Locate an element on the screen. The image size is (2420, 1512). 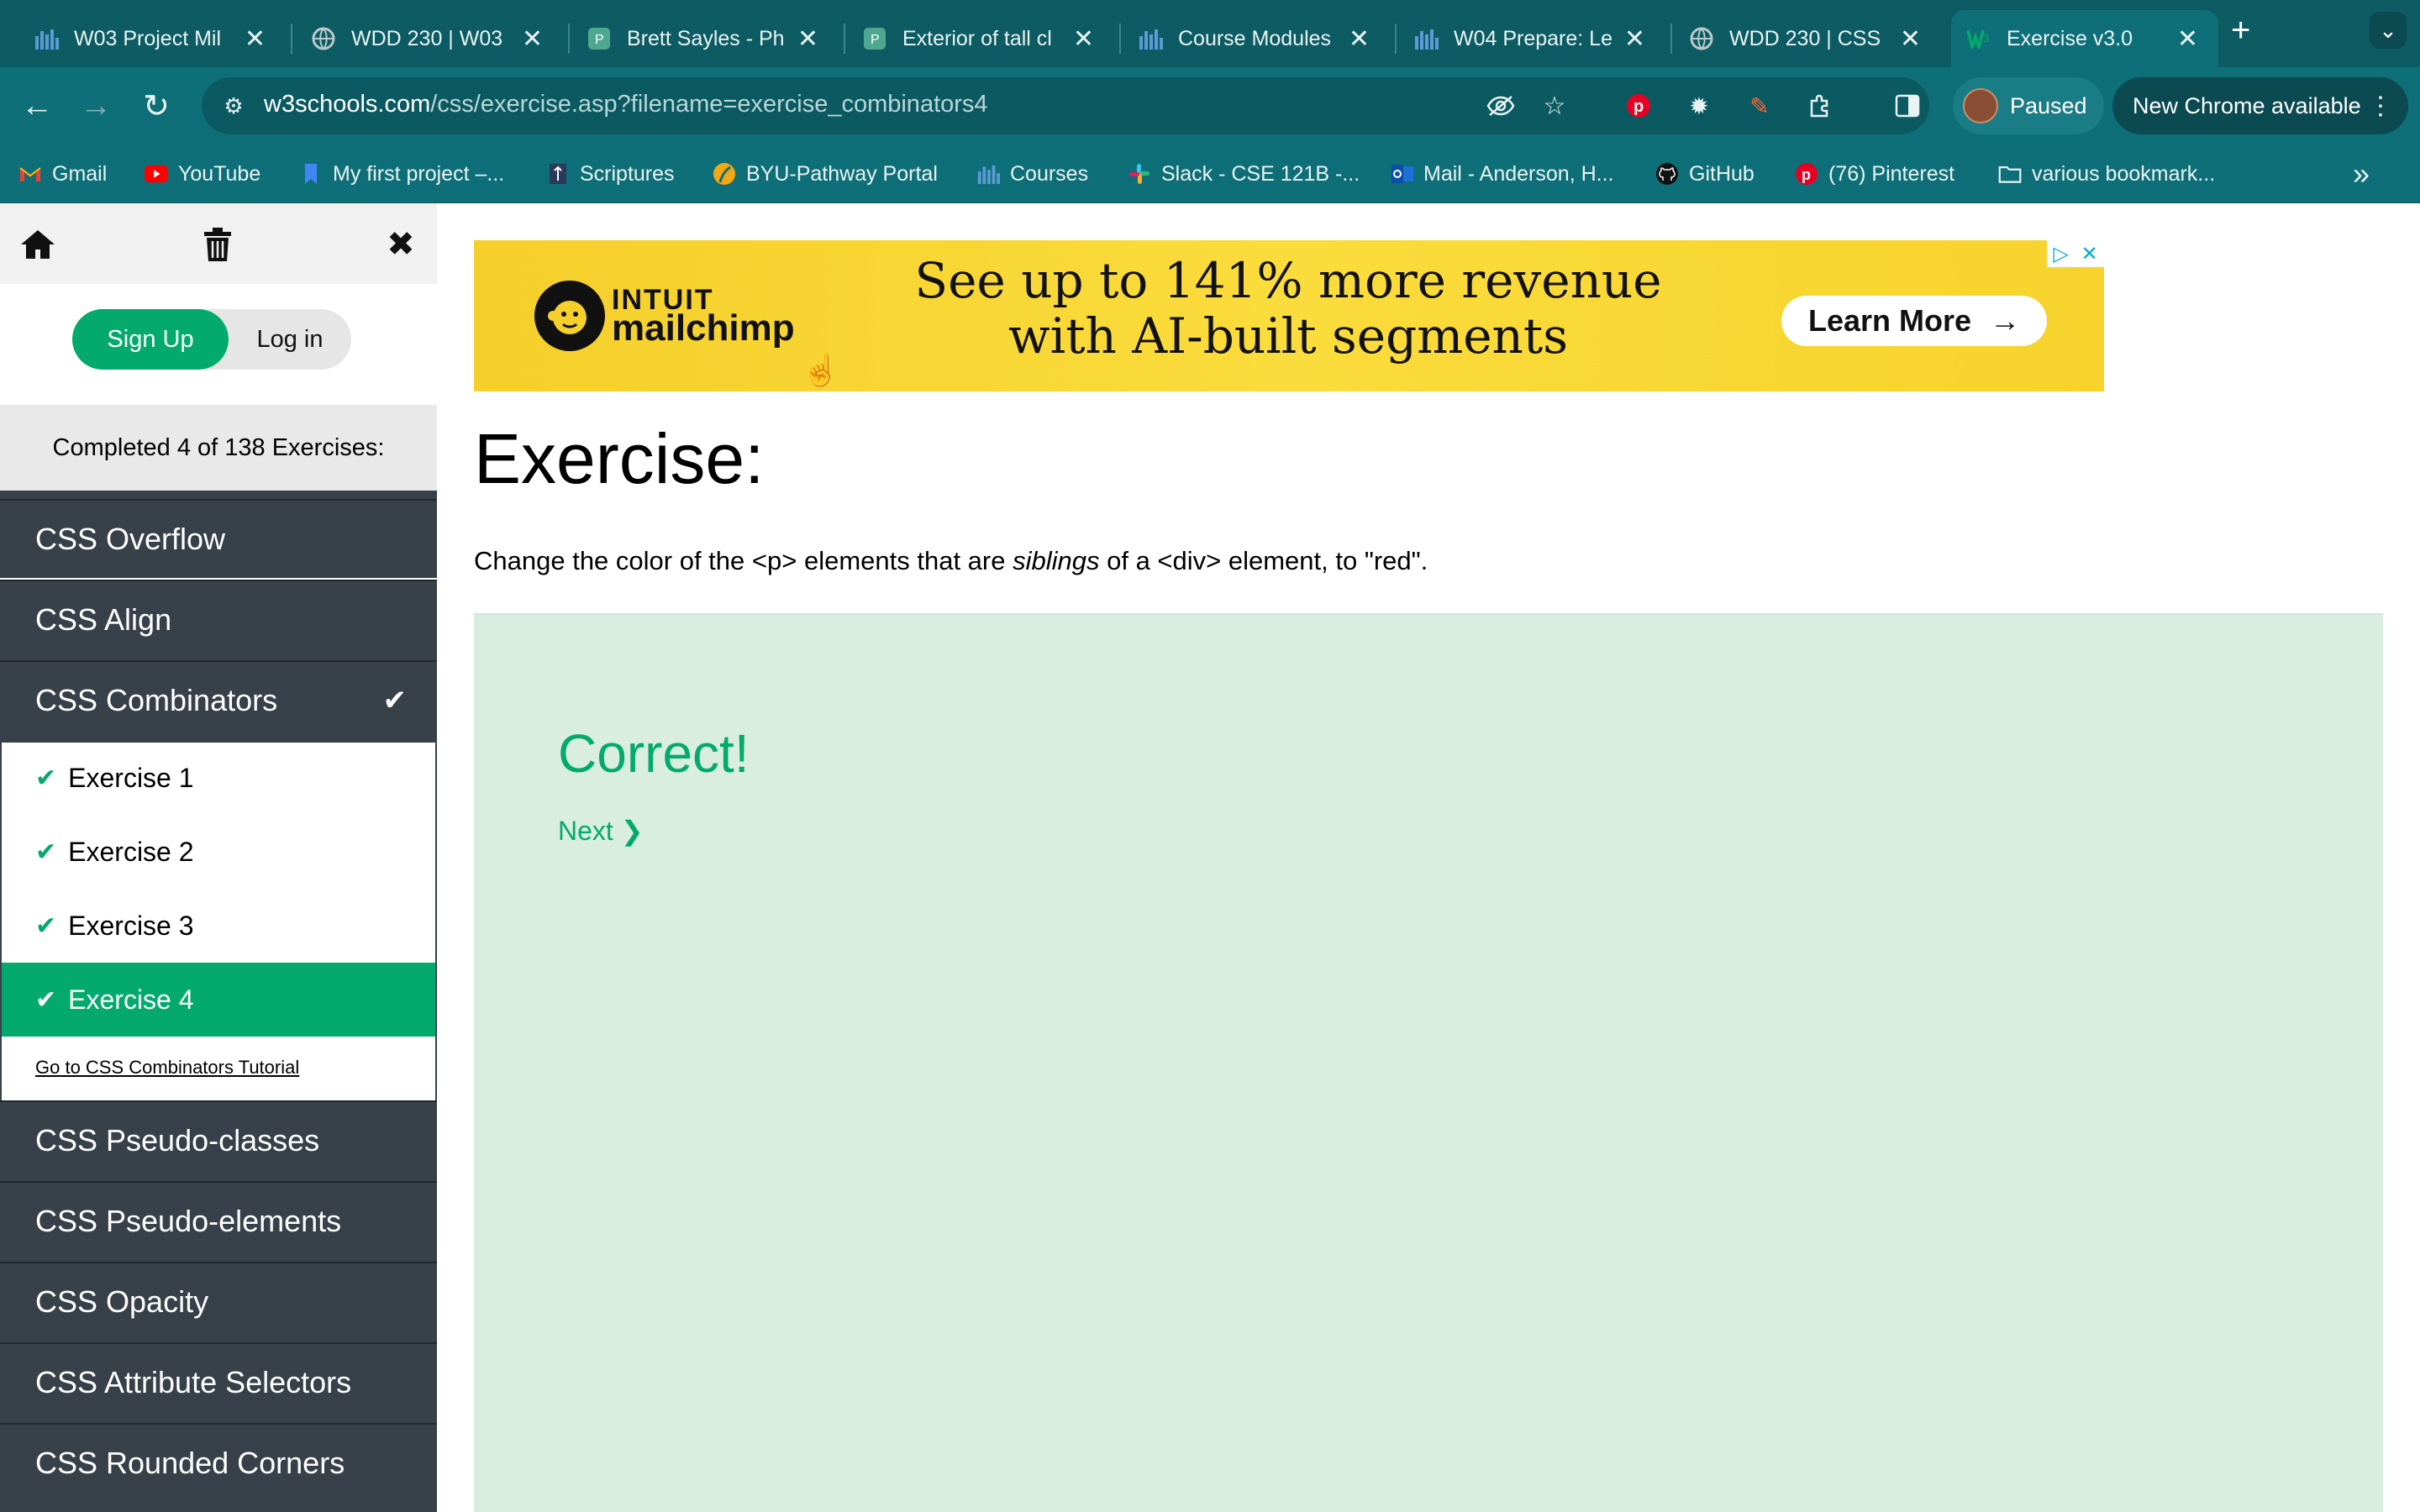
bookmark-github: GitHub is located at coordinates (1705, 174).